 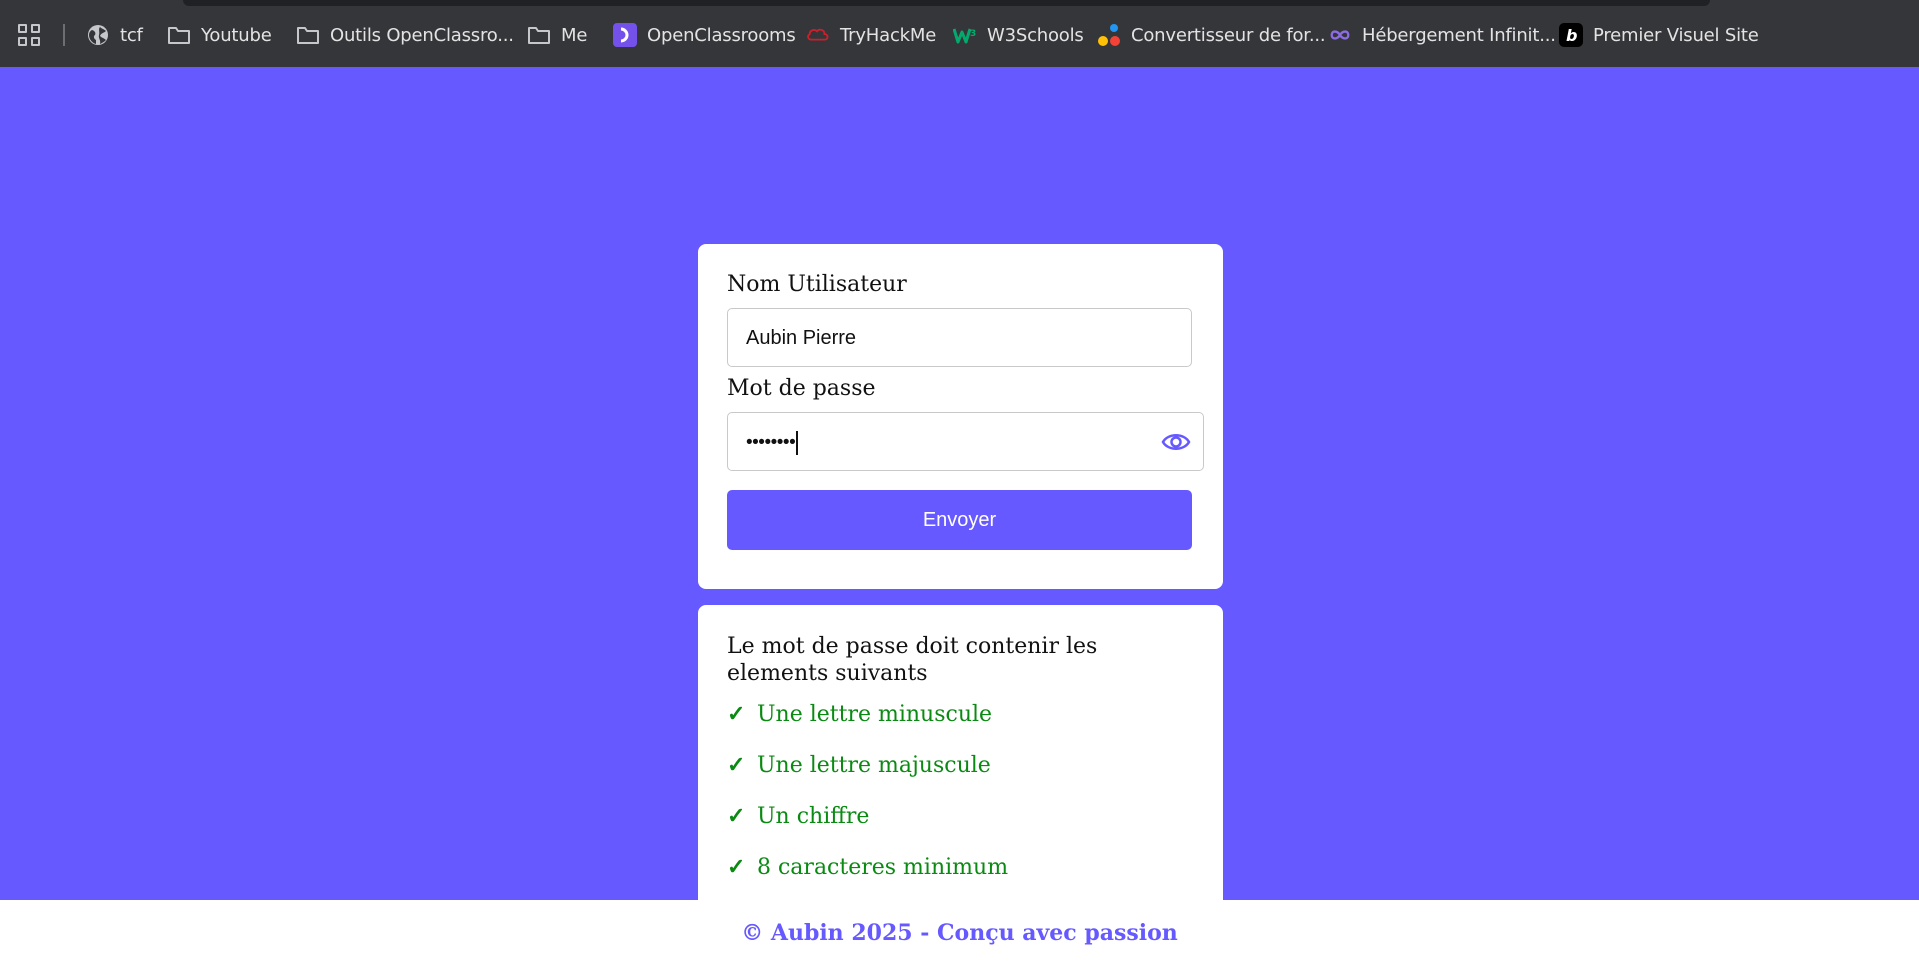 What do you see at coordinates (959, 520) in the screenshot?
I see `submit-button: Envoyer` at bounding box center [959, 520].